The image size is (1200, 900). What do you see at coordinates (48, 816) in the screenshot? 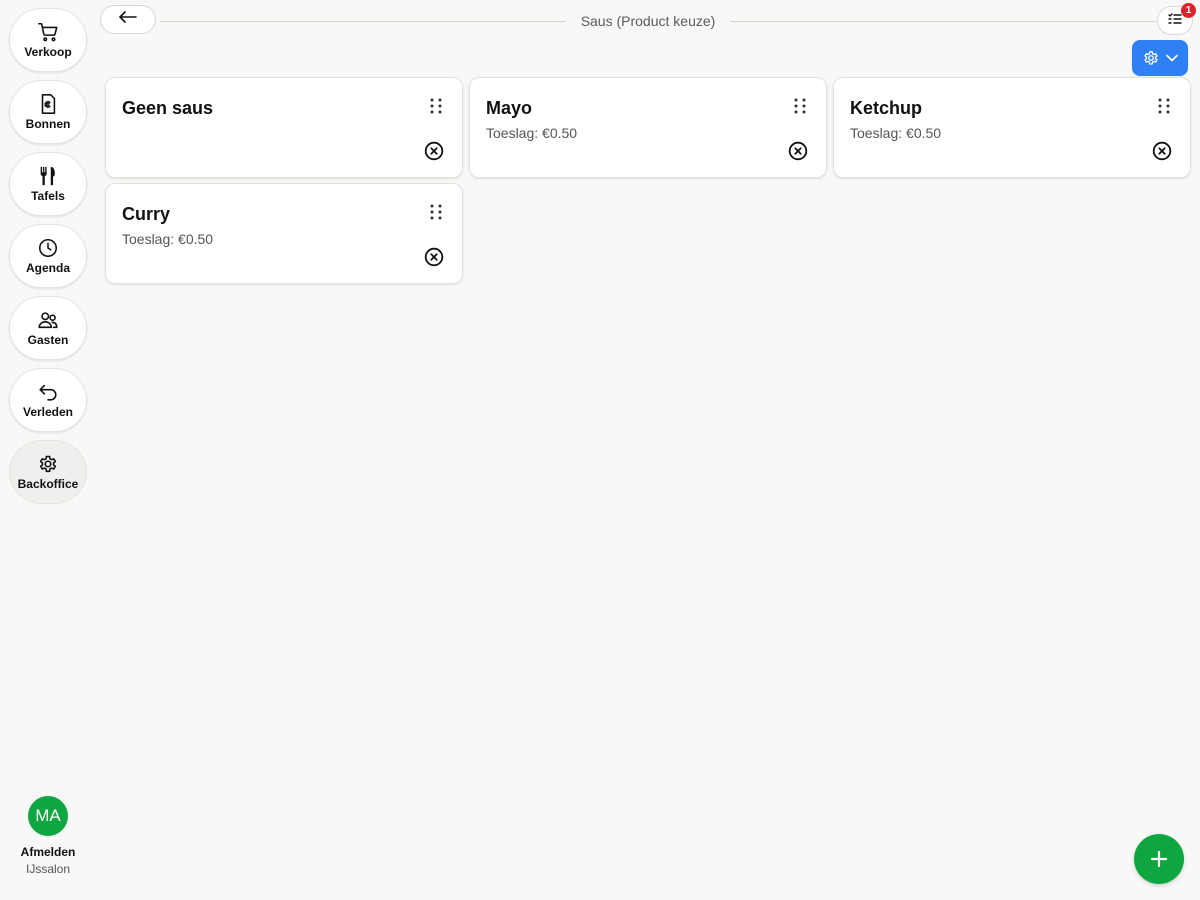
I see `avatar: MA` at bounding box center [48, 816].